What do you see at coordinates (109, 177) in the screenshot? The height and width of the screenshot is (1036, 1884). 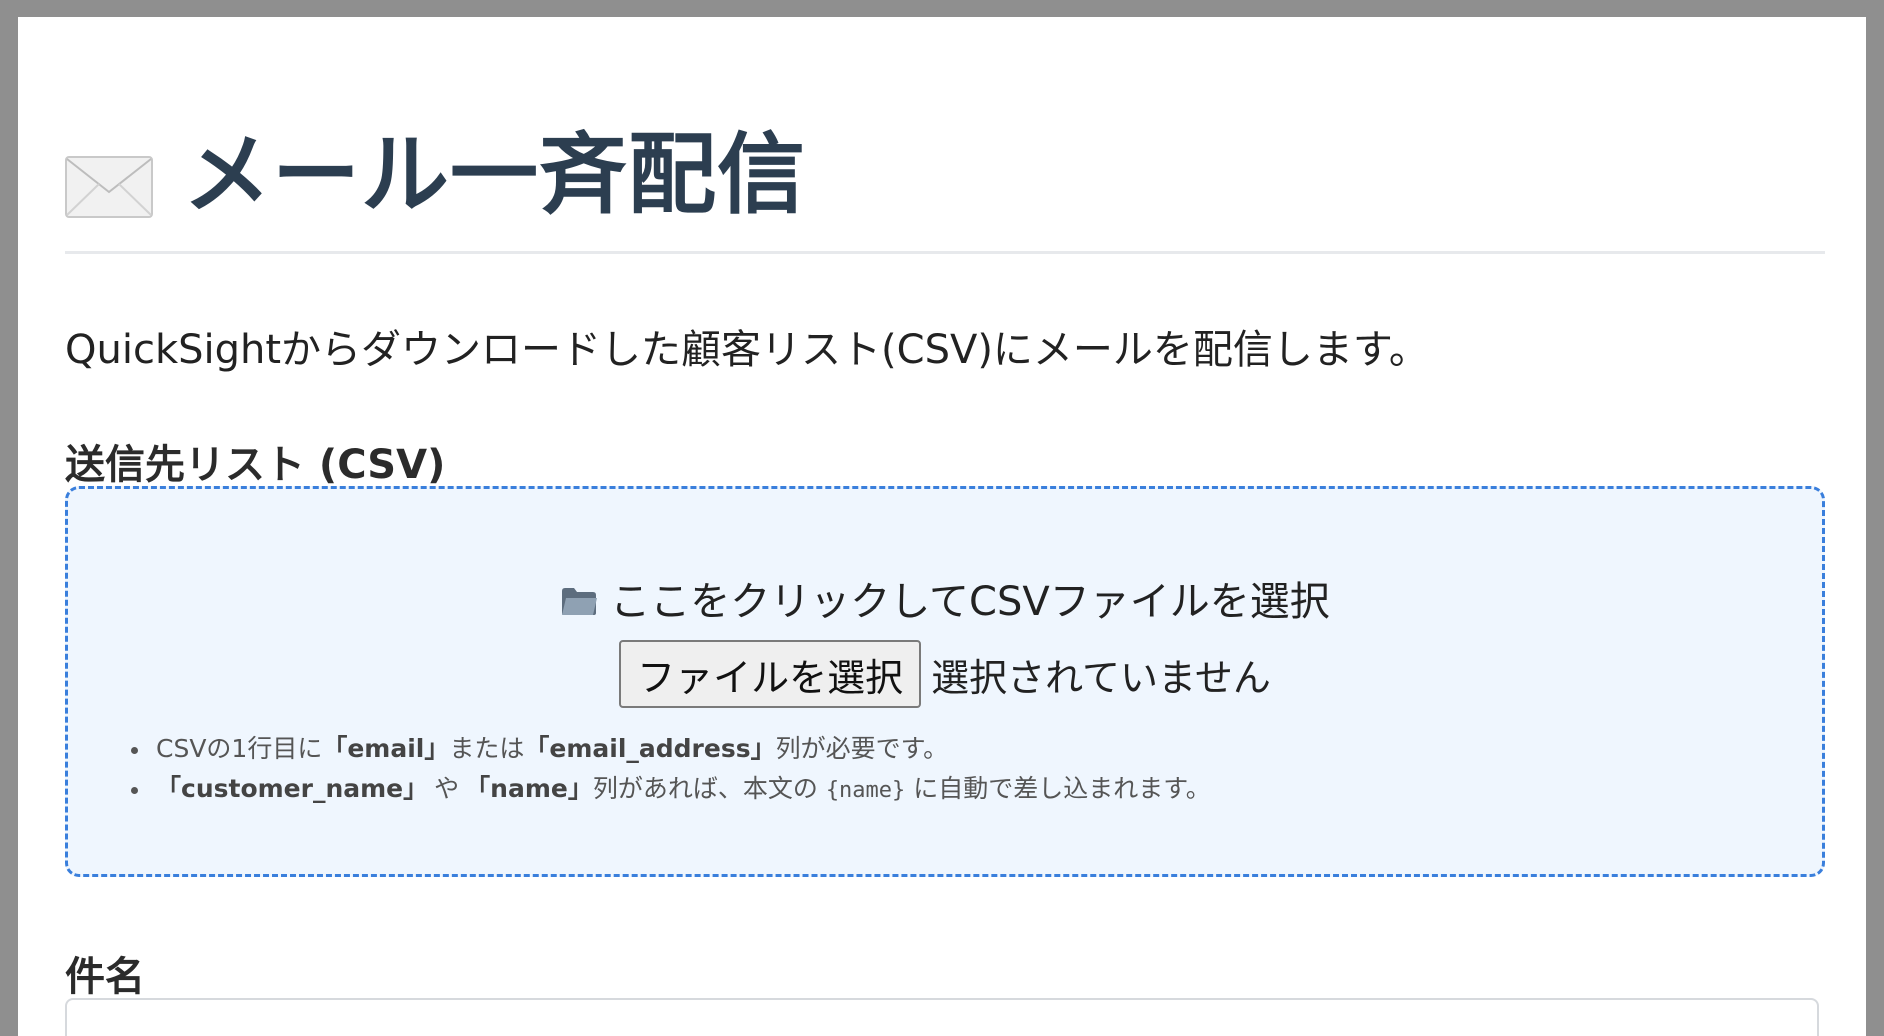 I see `envelope-icon` at bounding box center [109, 177].